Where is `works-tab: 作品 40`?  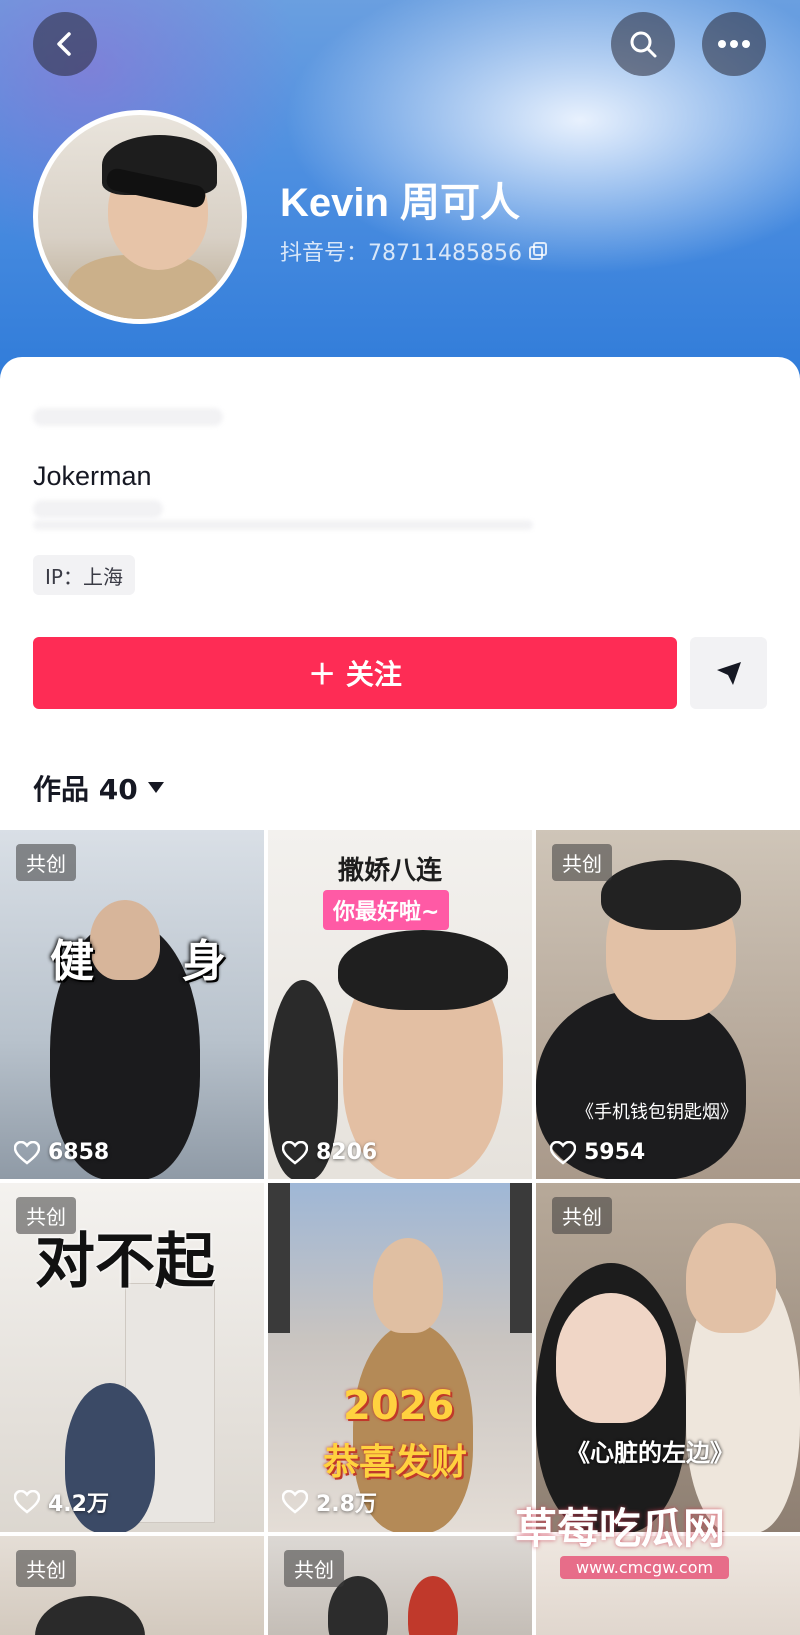
works-tab: 作品 40 is located at coordinates (98, 788).